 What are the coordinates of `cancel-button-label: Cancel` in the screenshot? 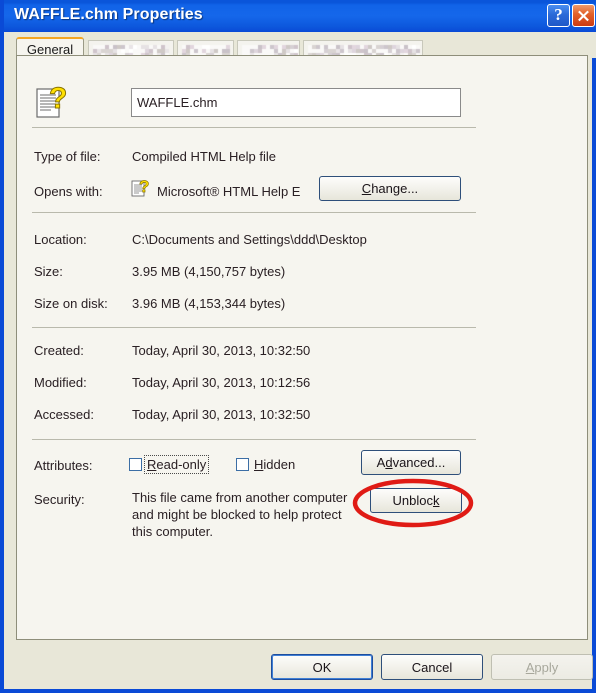 It's located at (432, 667).